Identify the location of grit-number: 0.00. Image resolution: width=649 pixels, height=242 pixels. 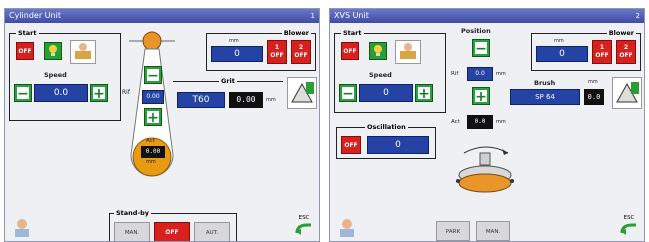
(246, 100).